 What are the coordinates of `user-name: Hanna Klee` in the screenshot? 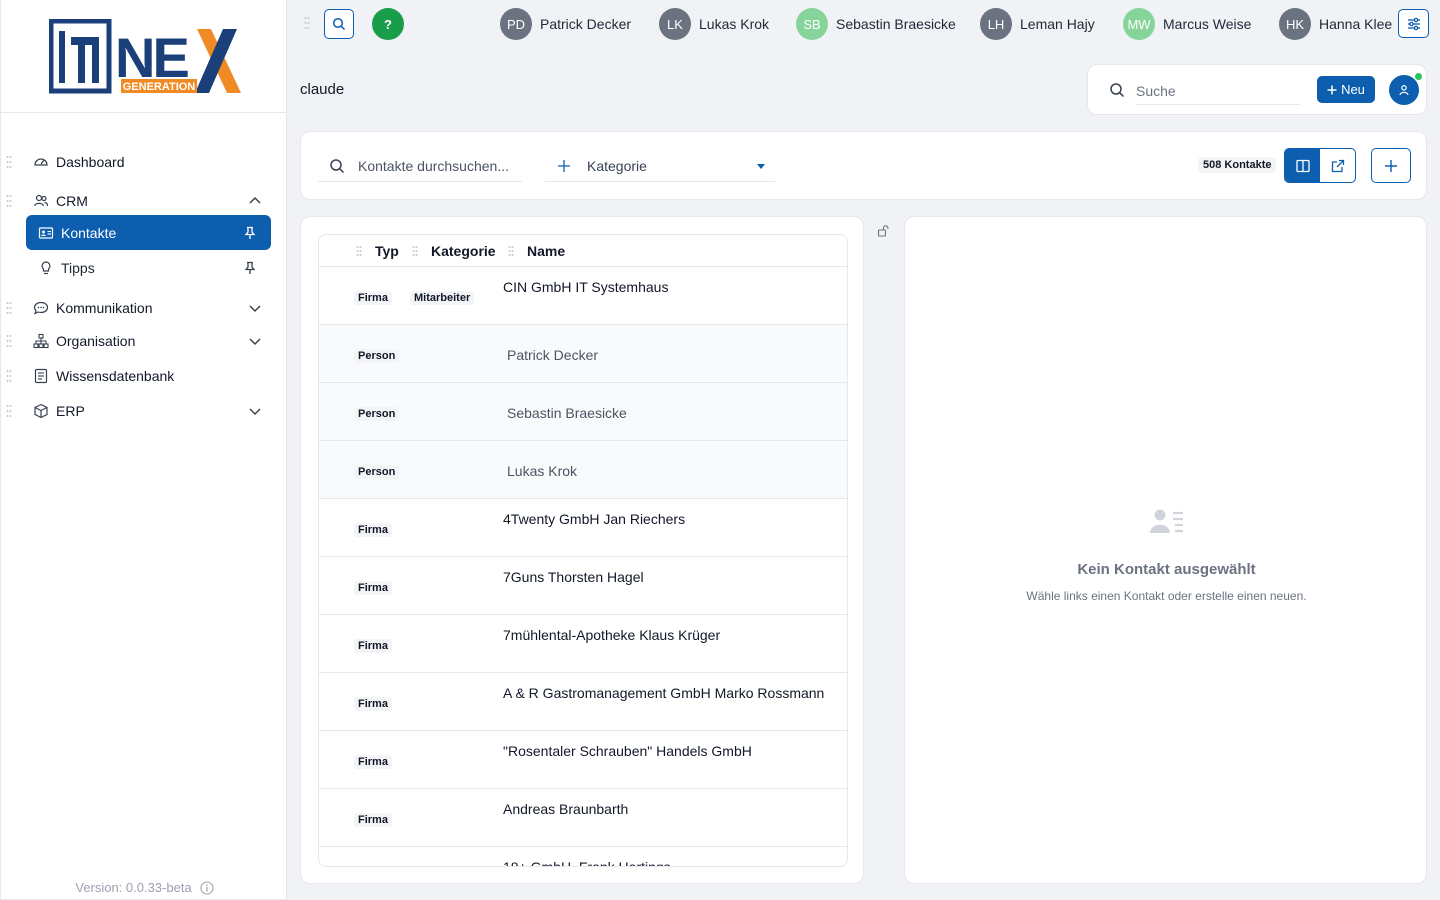 It's located at (1356, 24).